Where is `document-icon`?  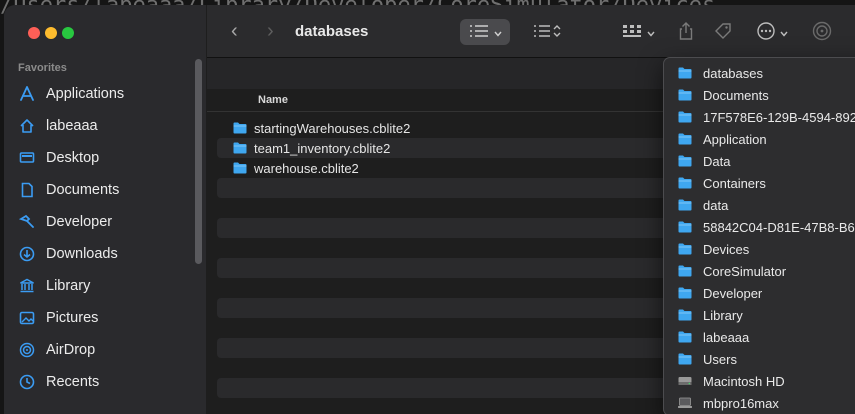
document-icon is located at coordinates (27, 190).